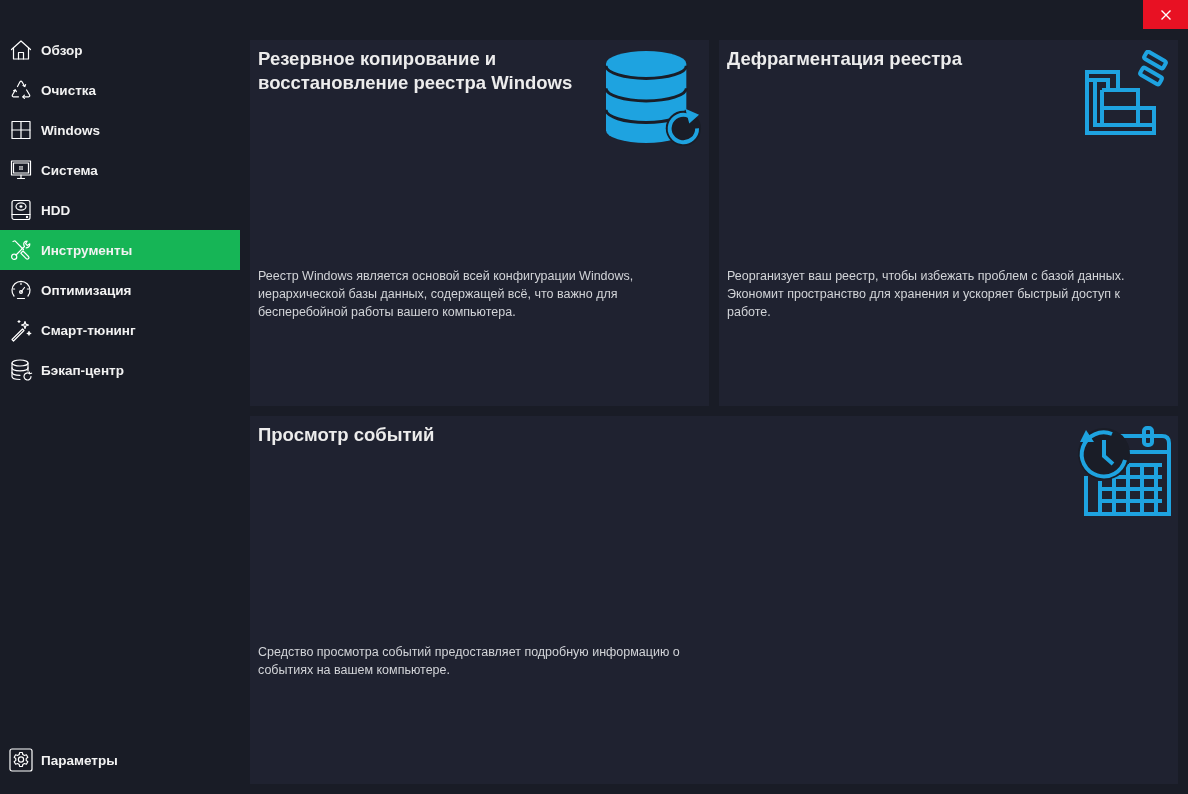 This screenshot has width=1188, height=794. Describe the element at coordinates (21, 90) in the screenshot. I see `recycle-icon` at that location.